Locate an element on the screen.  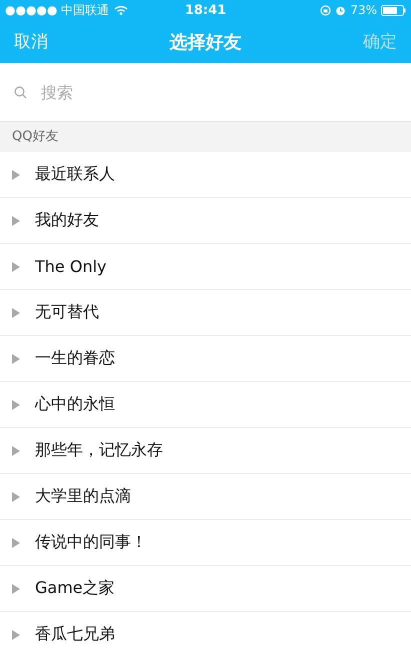
group-row: Game之家 is located at coordinates (205, 589).